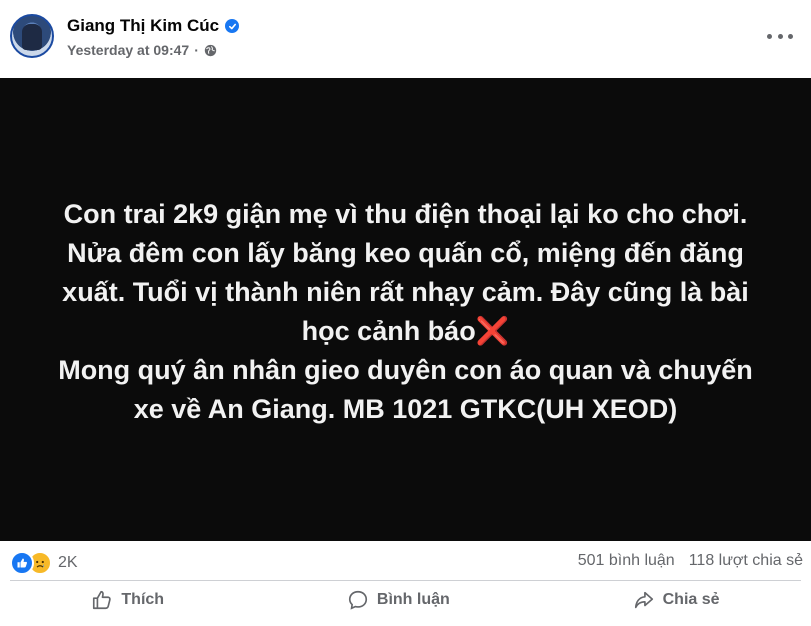 This screenshot has height=626, width=811. What do you see at coordinates (44, 563) in the screenshot?
I see `reactions-summary: 2K` at bounding box center [44, 563].